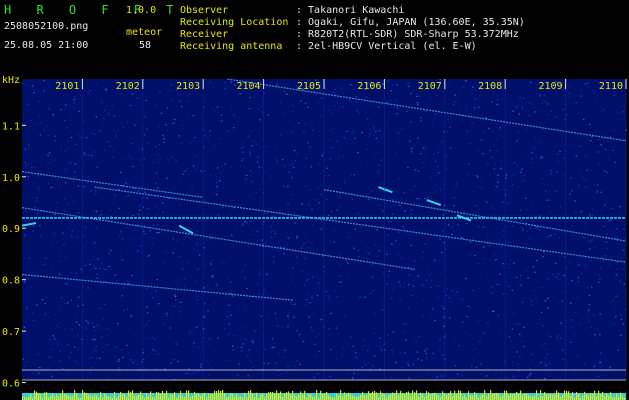 Image resolution: width=629 pixels, height=400 pixels. What do you see at coordinates (46, 26) in the screenshot?
I see `file-name: 2508052100.png` at bounding box center [46, 26].